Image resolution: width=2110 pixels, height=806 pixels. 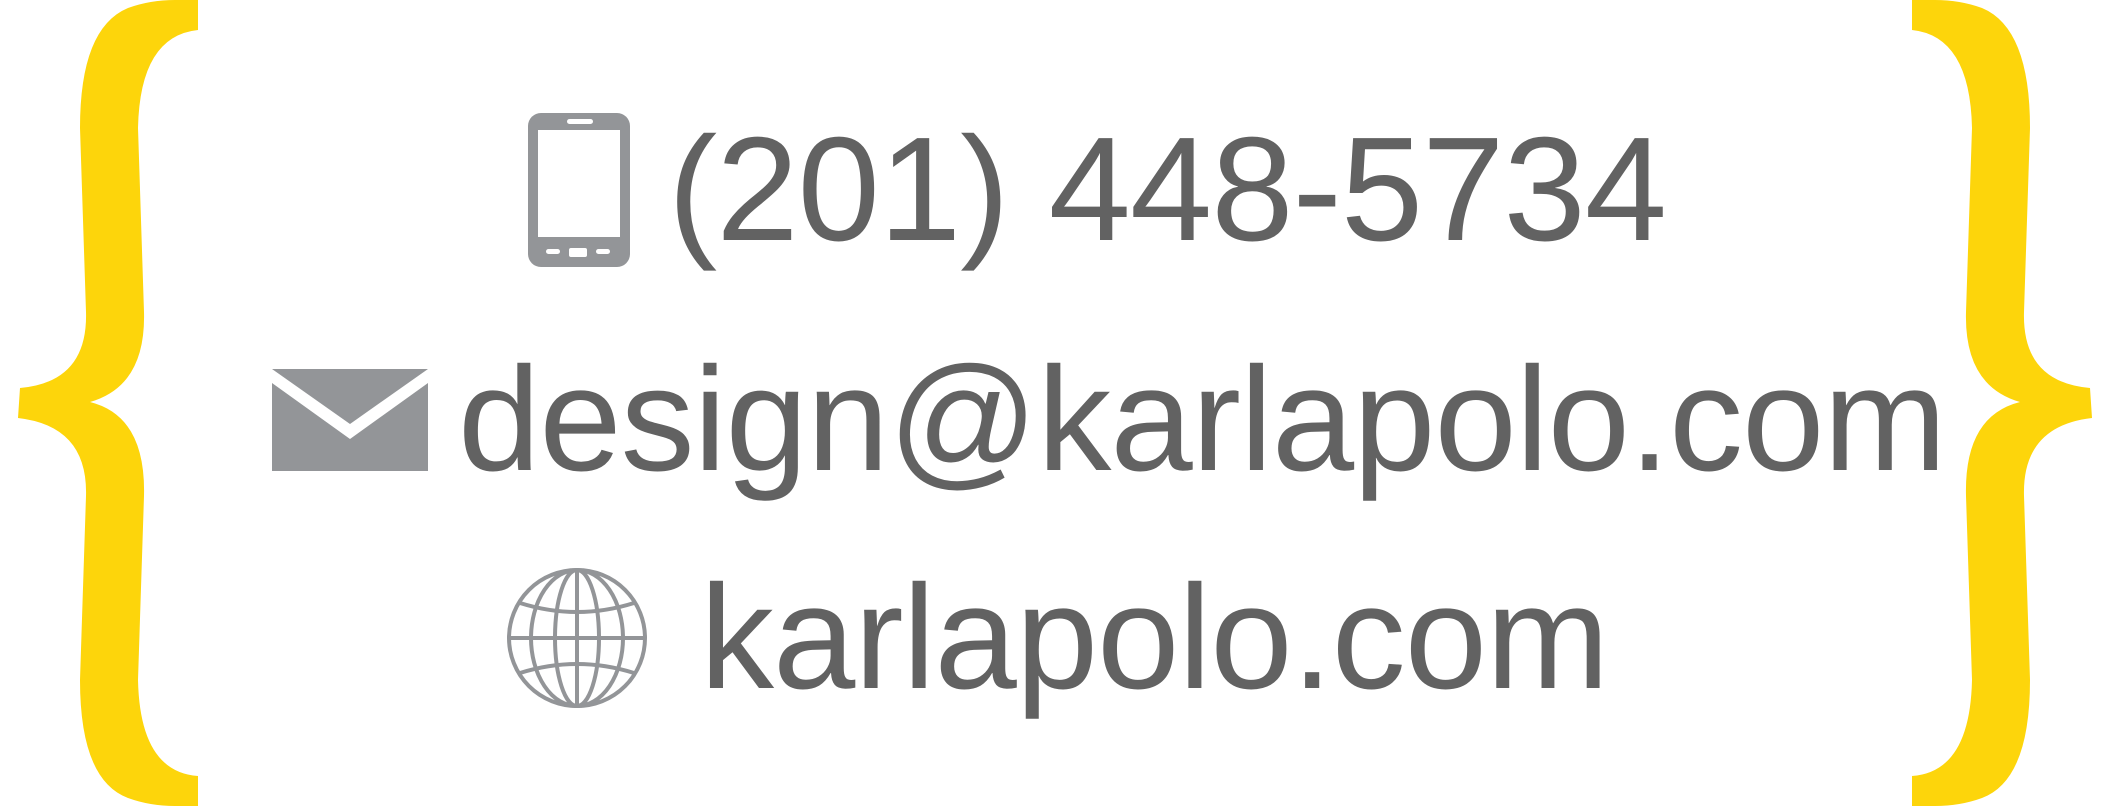 I want to click on globe-icon, so click(x=577, y=638).